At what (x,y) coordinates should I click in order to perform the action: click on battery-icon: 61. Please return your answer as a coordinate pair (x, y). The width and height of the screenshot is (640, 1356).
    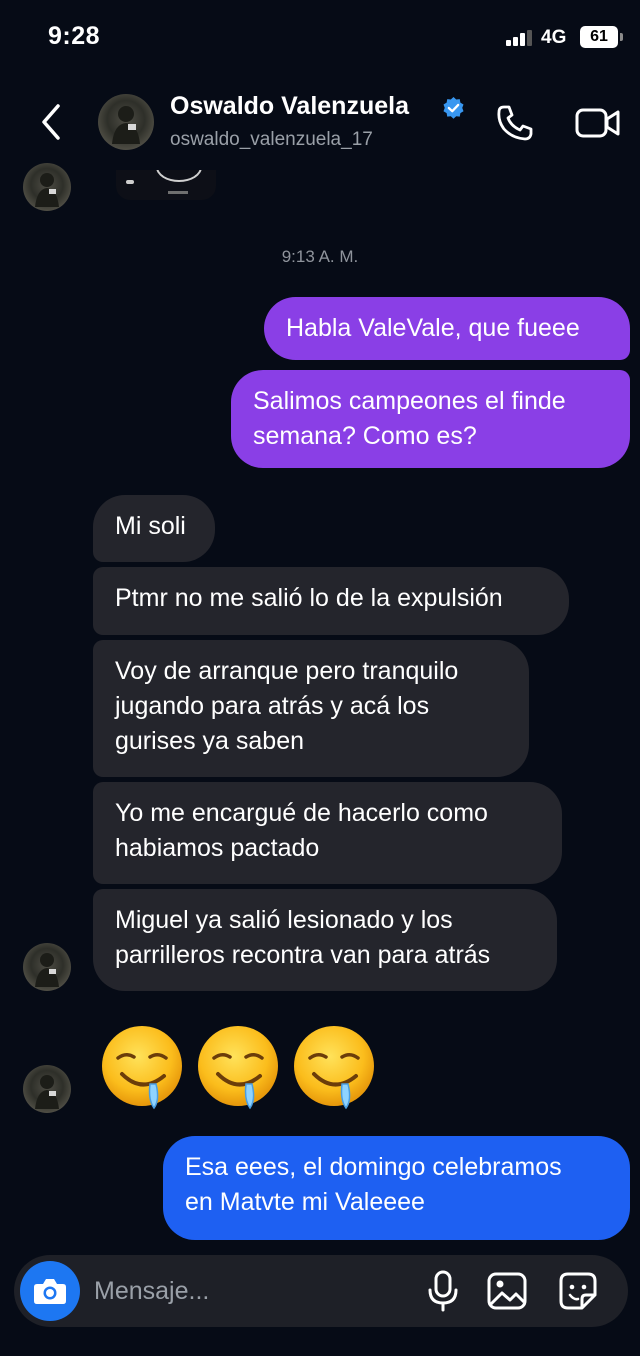
    Looking at the image, I should click on (601, 37).